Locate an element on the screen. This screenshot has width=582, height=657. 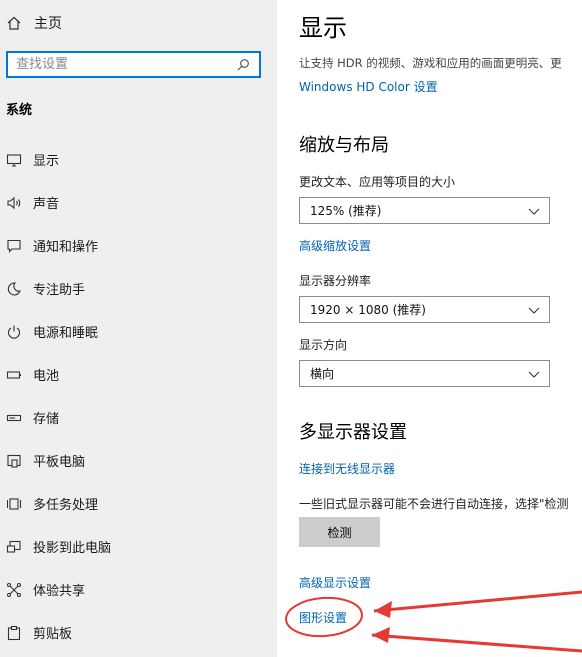
multitasking-icon is located at coordinates (14, 504).